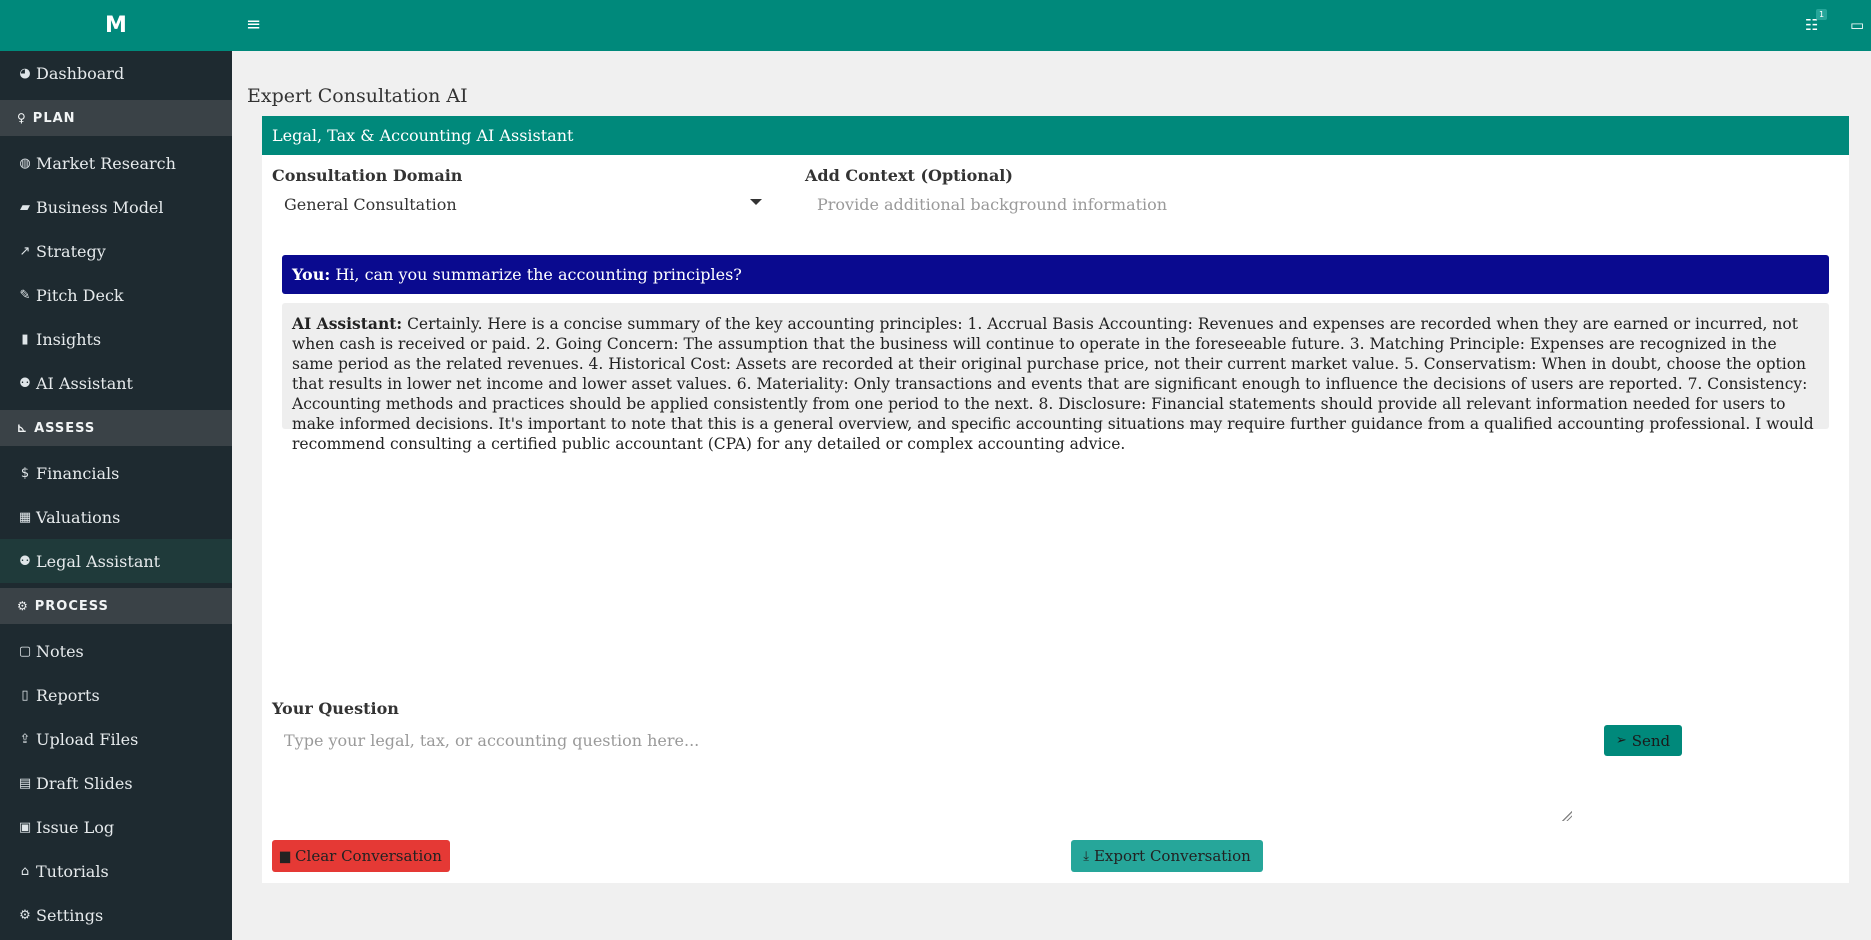 This screenshot has height=940, width=1871. I want to click on sidebar-item-upload-files: ⇪ Upload Files, so click(116, 739).